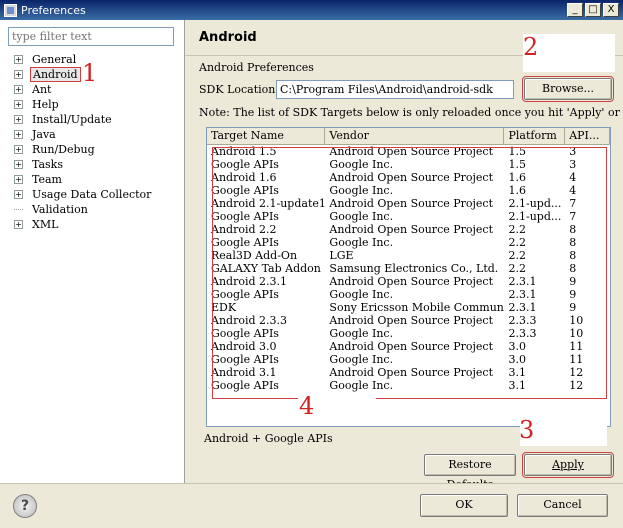 This screenshot has width=623, height=528. What do you see at coordinates (573, 294) in the screenshot?
I see `api-level-cell: 9` at bounding box center [573, 294].